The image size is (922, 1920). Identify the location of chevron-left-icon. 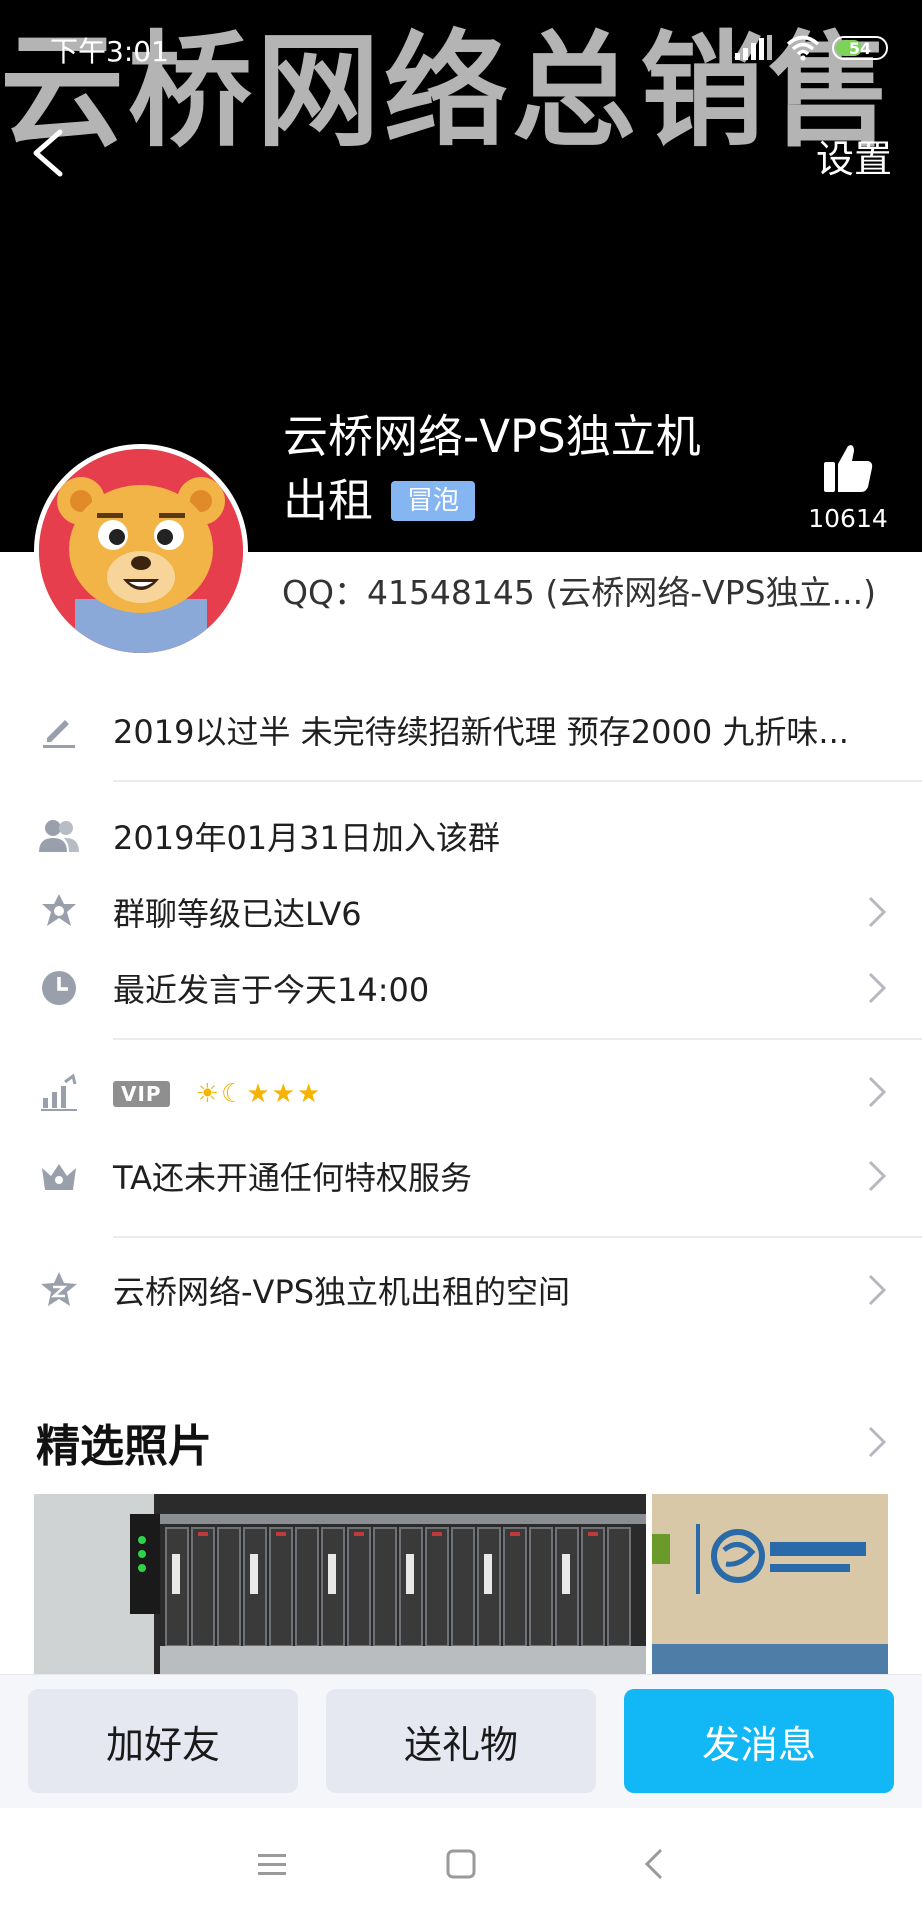
(48, 153).